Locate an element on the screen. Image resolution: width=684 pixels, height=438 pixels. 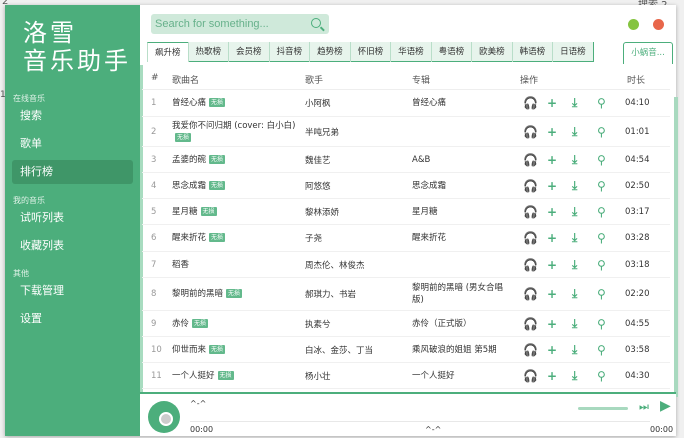
song-name: 一个人挺好 无损 is located at coordinates (237, 376).